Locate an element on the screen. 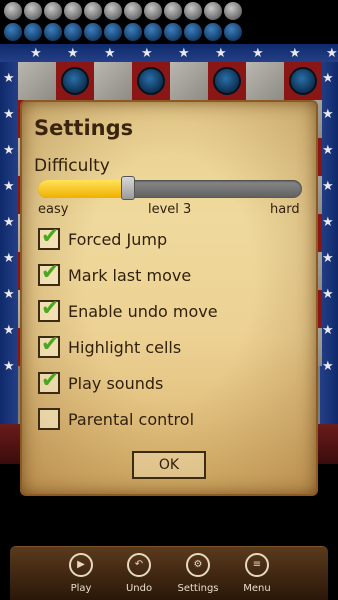 This screenshot has height=600, width=338. gear-icon: ⚙ is located at coordinates (198, 565).